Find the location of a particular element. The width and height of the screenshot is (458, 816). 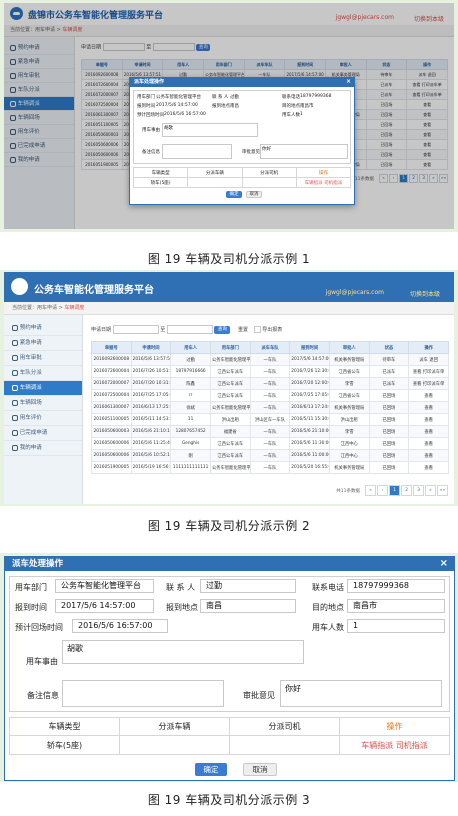

sidebar-item-urgent: 紧急申请 is located at coordinates (43, 343).